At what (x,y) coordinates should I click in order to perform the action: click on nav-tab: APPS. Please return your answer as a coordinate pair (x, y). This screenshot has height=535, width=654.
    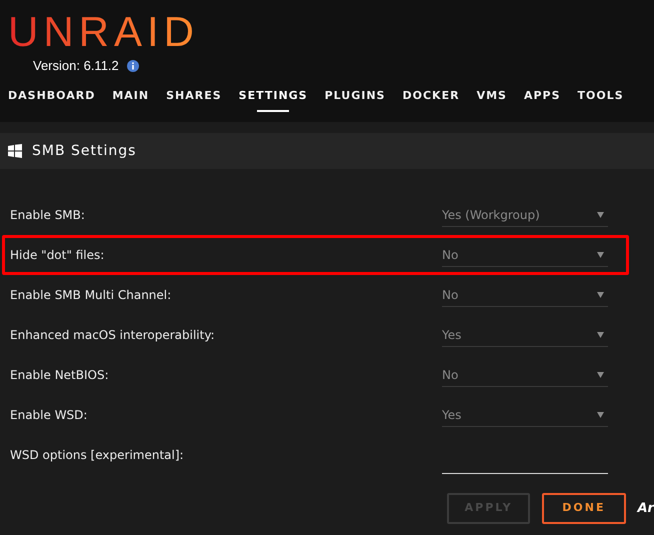
    Looking at the image, I should click on (542, 100).